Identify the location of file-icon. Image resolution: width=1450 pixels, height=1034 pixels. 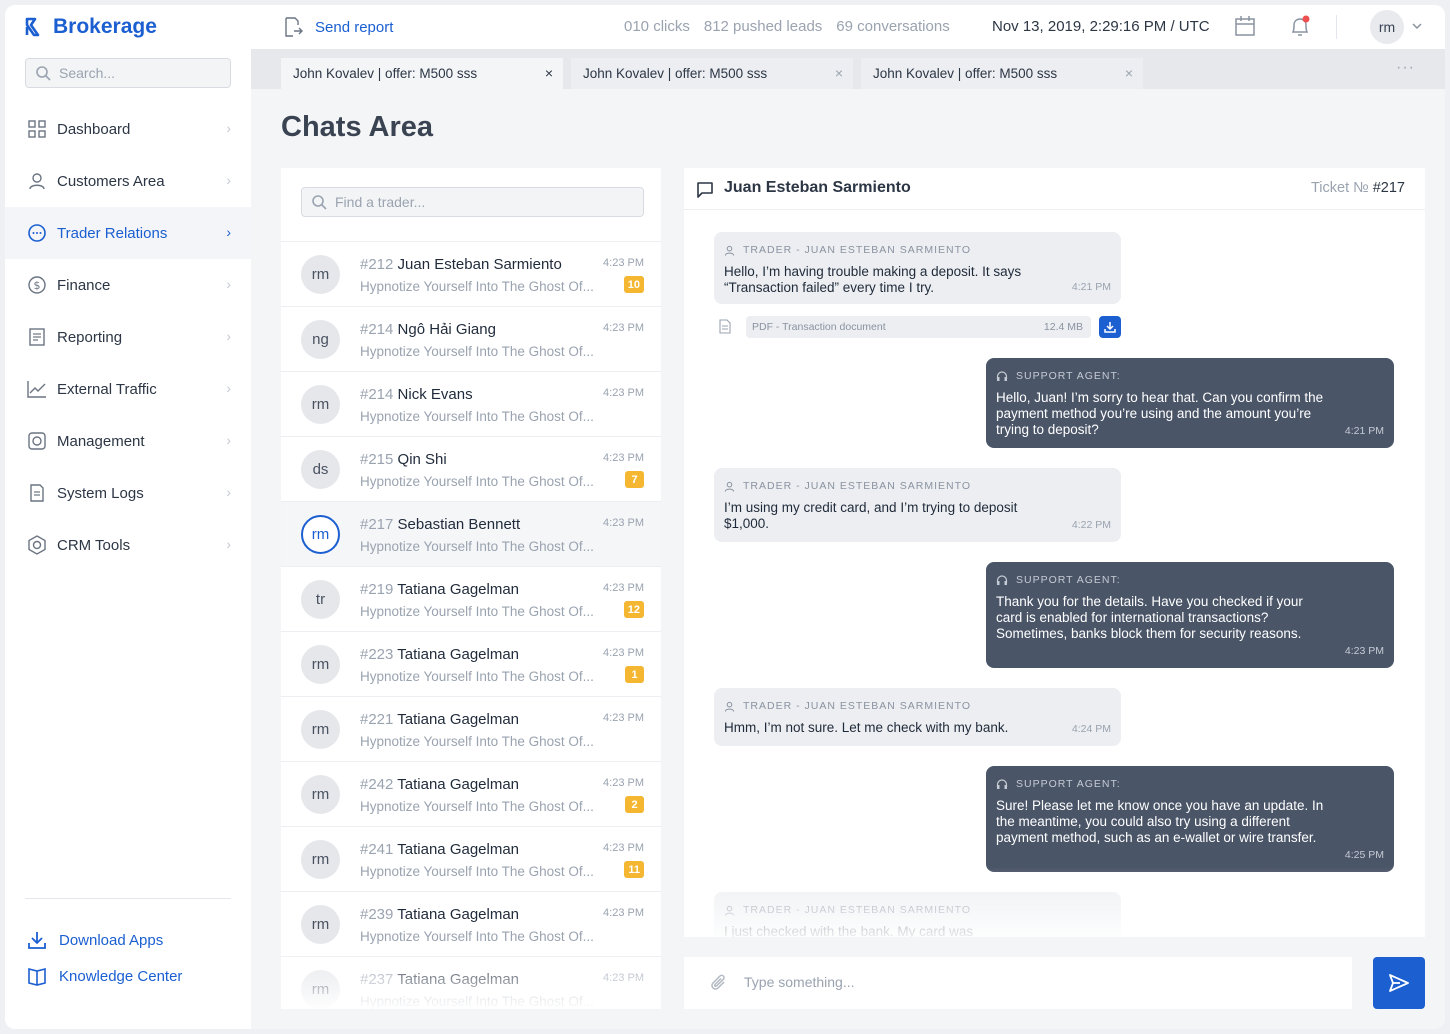
(725, 326).